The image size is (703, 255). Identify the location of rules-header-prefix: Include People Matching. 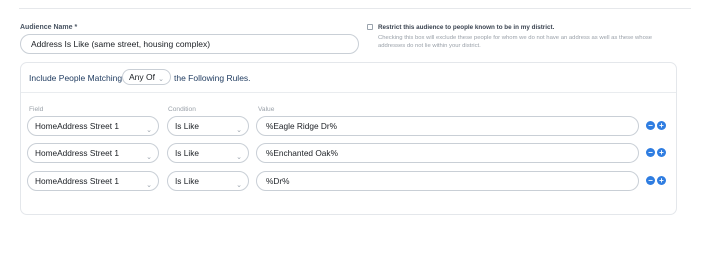
(76, 78).